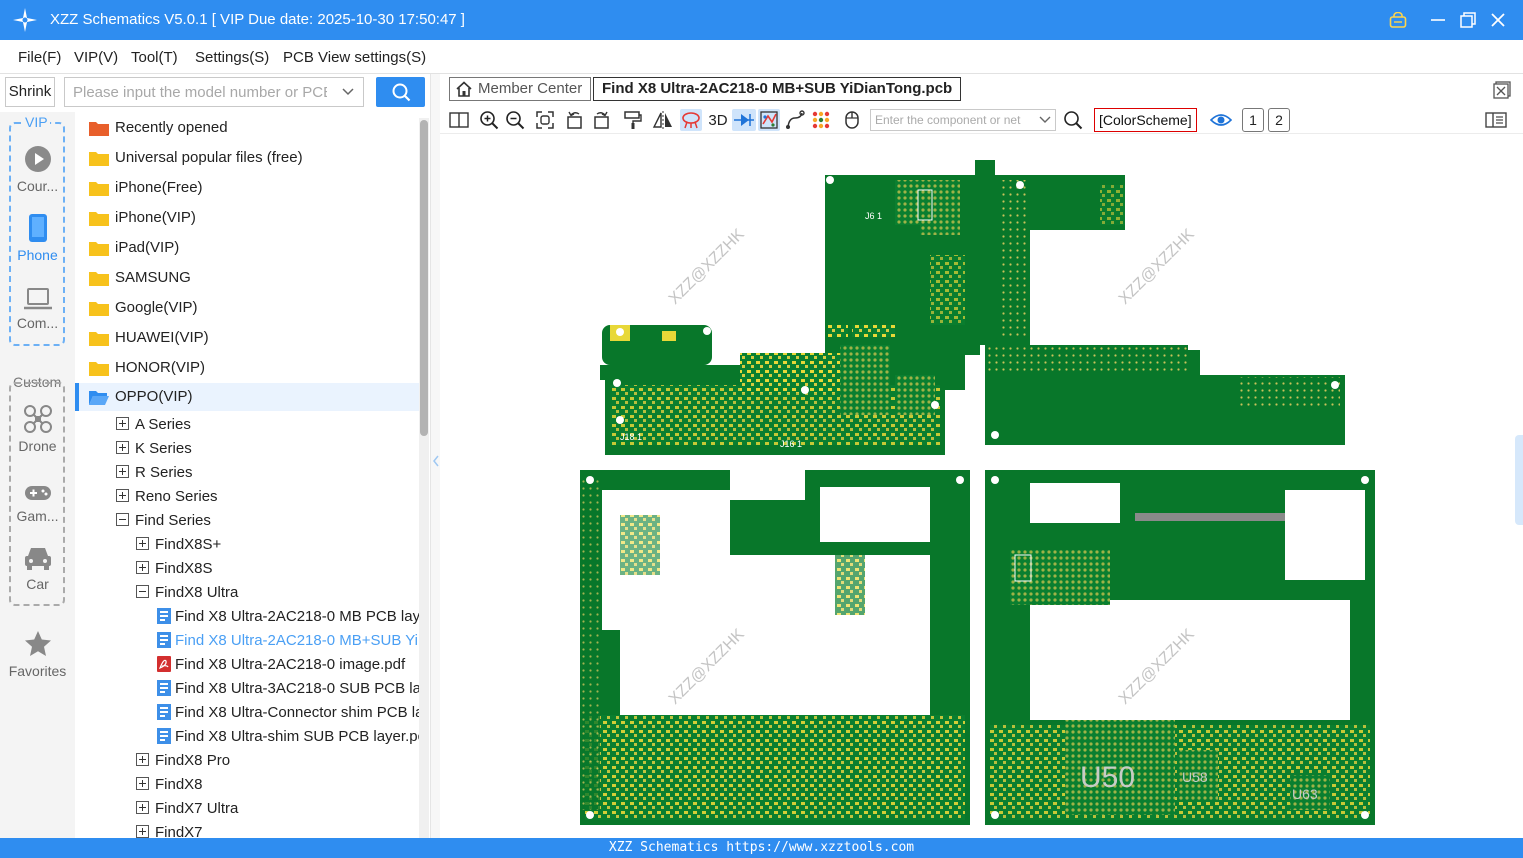 This screenshot has width=1523, height=858. I want to click on rail-item-car: Car, so click(37, 568).